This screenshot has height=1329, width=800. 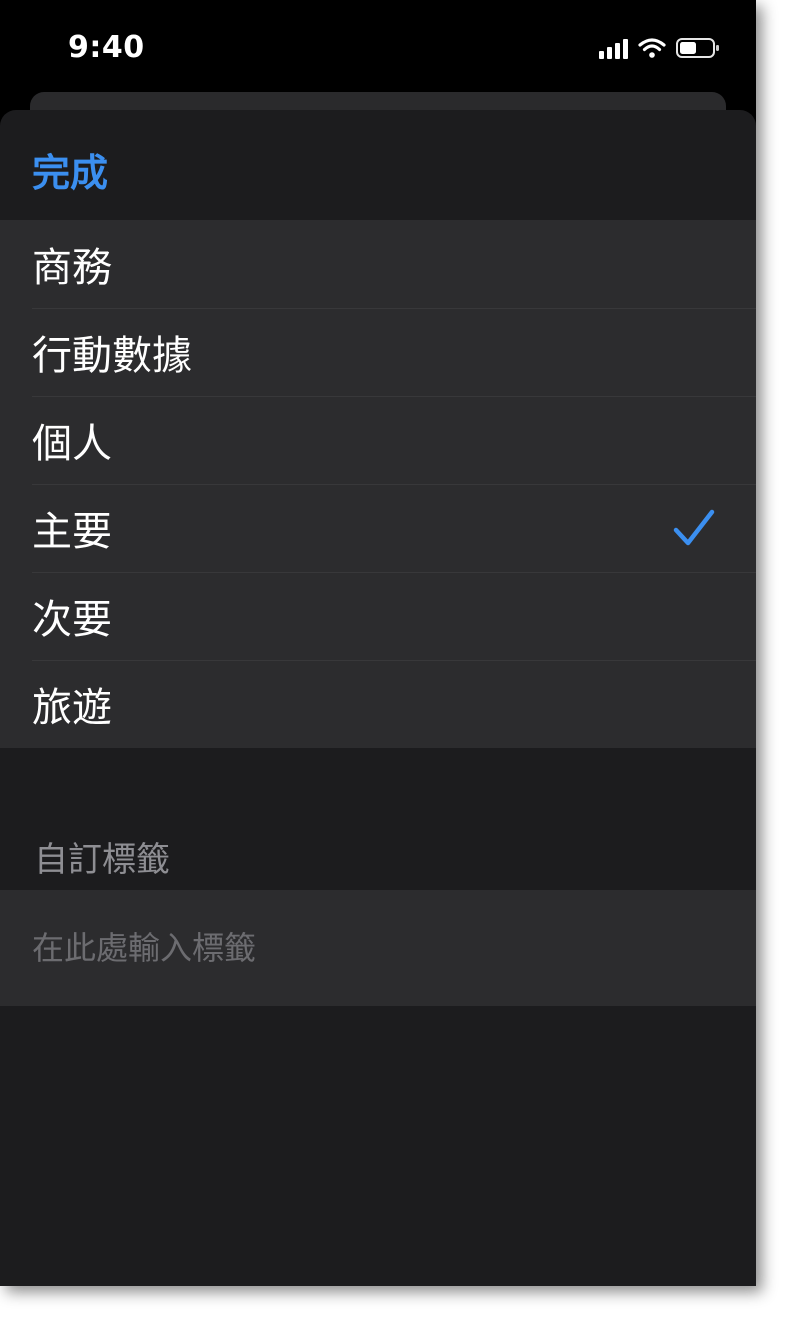 I want to click on list-item-label: 主要, so click(x=72, y=532).